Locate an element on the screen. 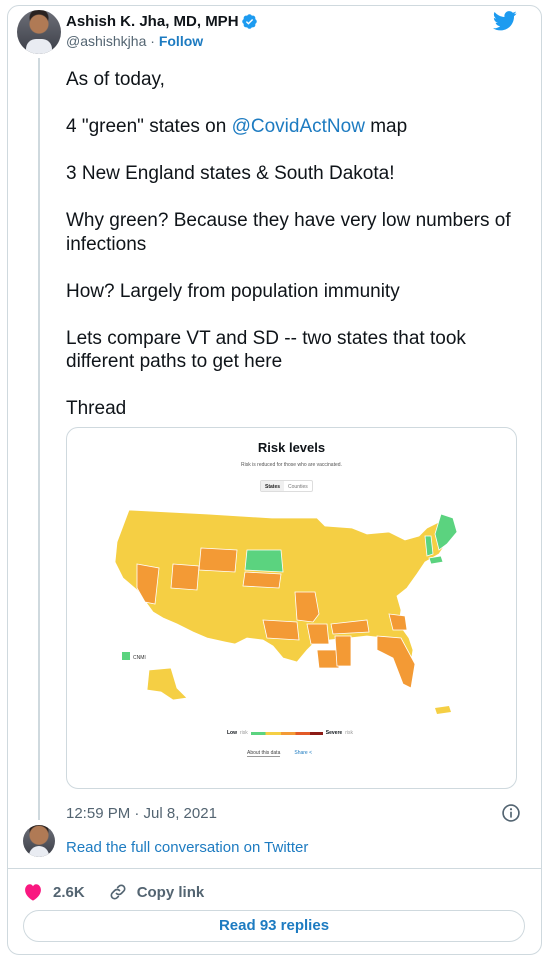 The width and height of the screenshot is (550, 961). map-legend: Low risk Severe risk is located at coordinates (290, 733).